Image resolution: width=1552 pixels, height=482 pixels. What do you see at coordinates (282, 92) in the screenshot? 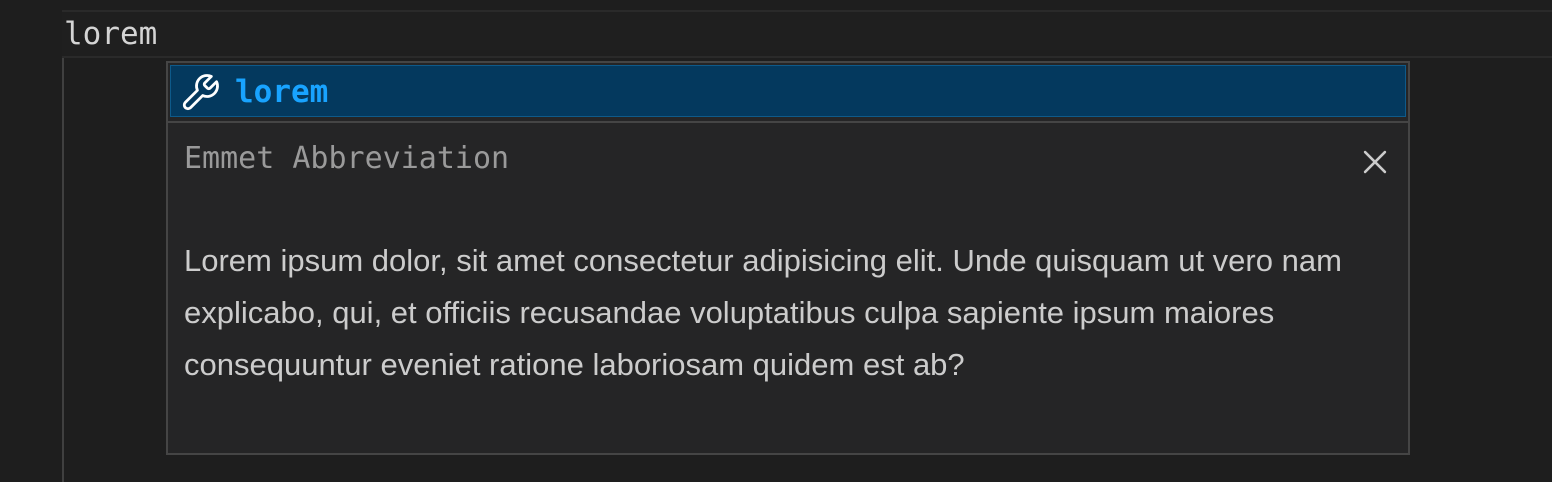
I see `suggestion-label: lorem` at bounding box center [282, 92].